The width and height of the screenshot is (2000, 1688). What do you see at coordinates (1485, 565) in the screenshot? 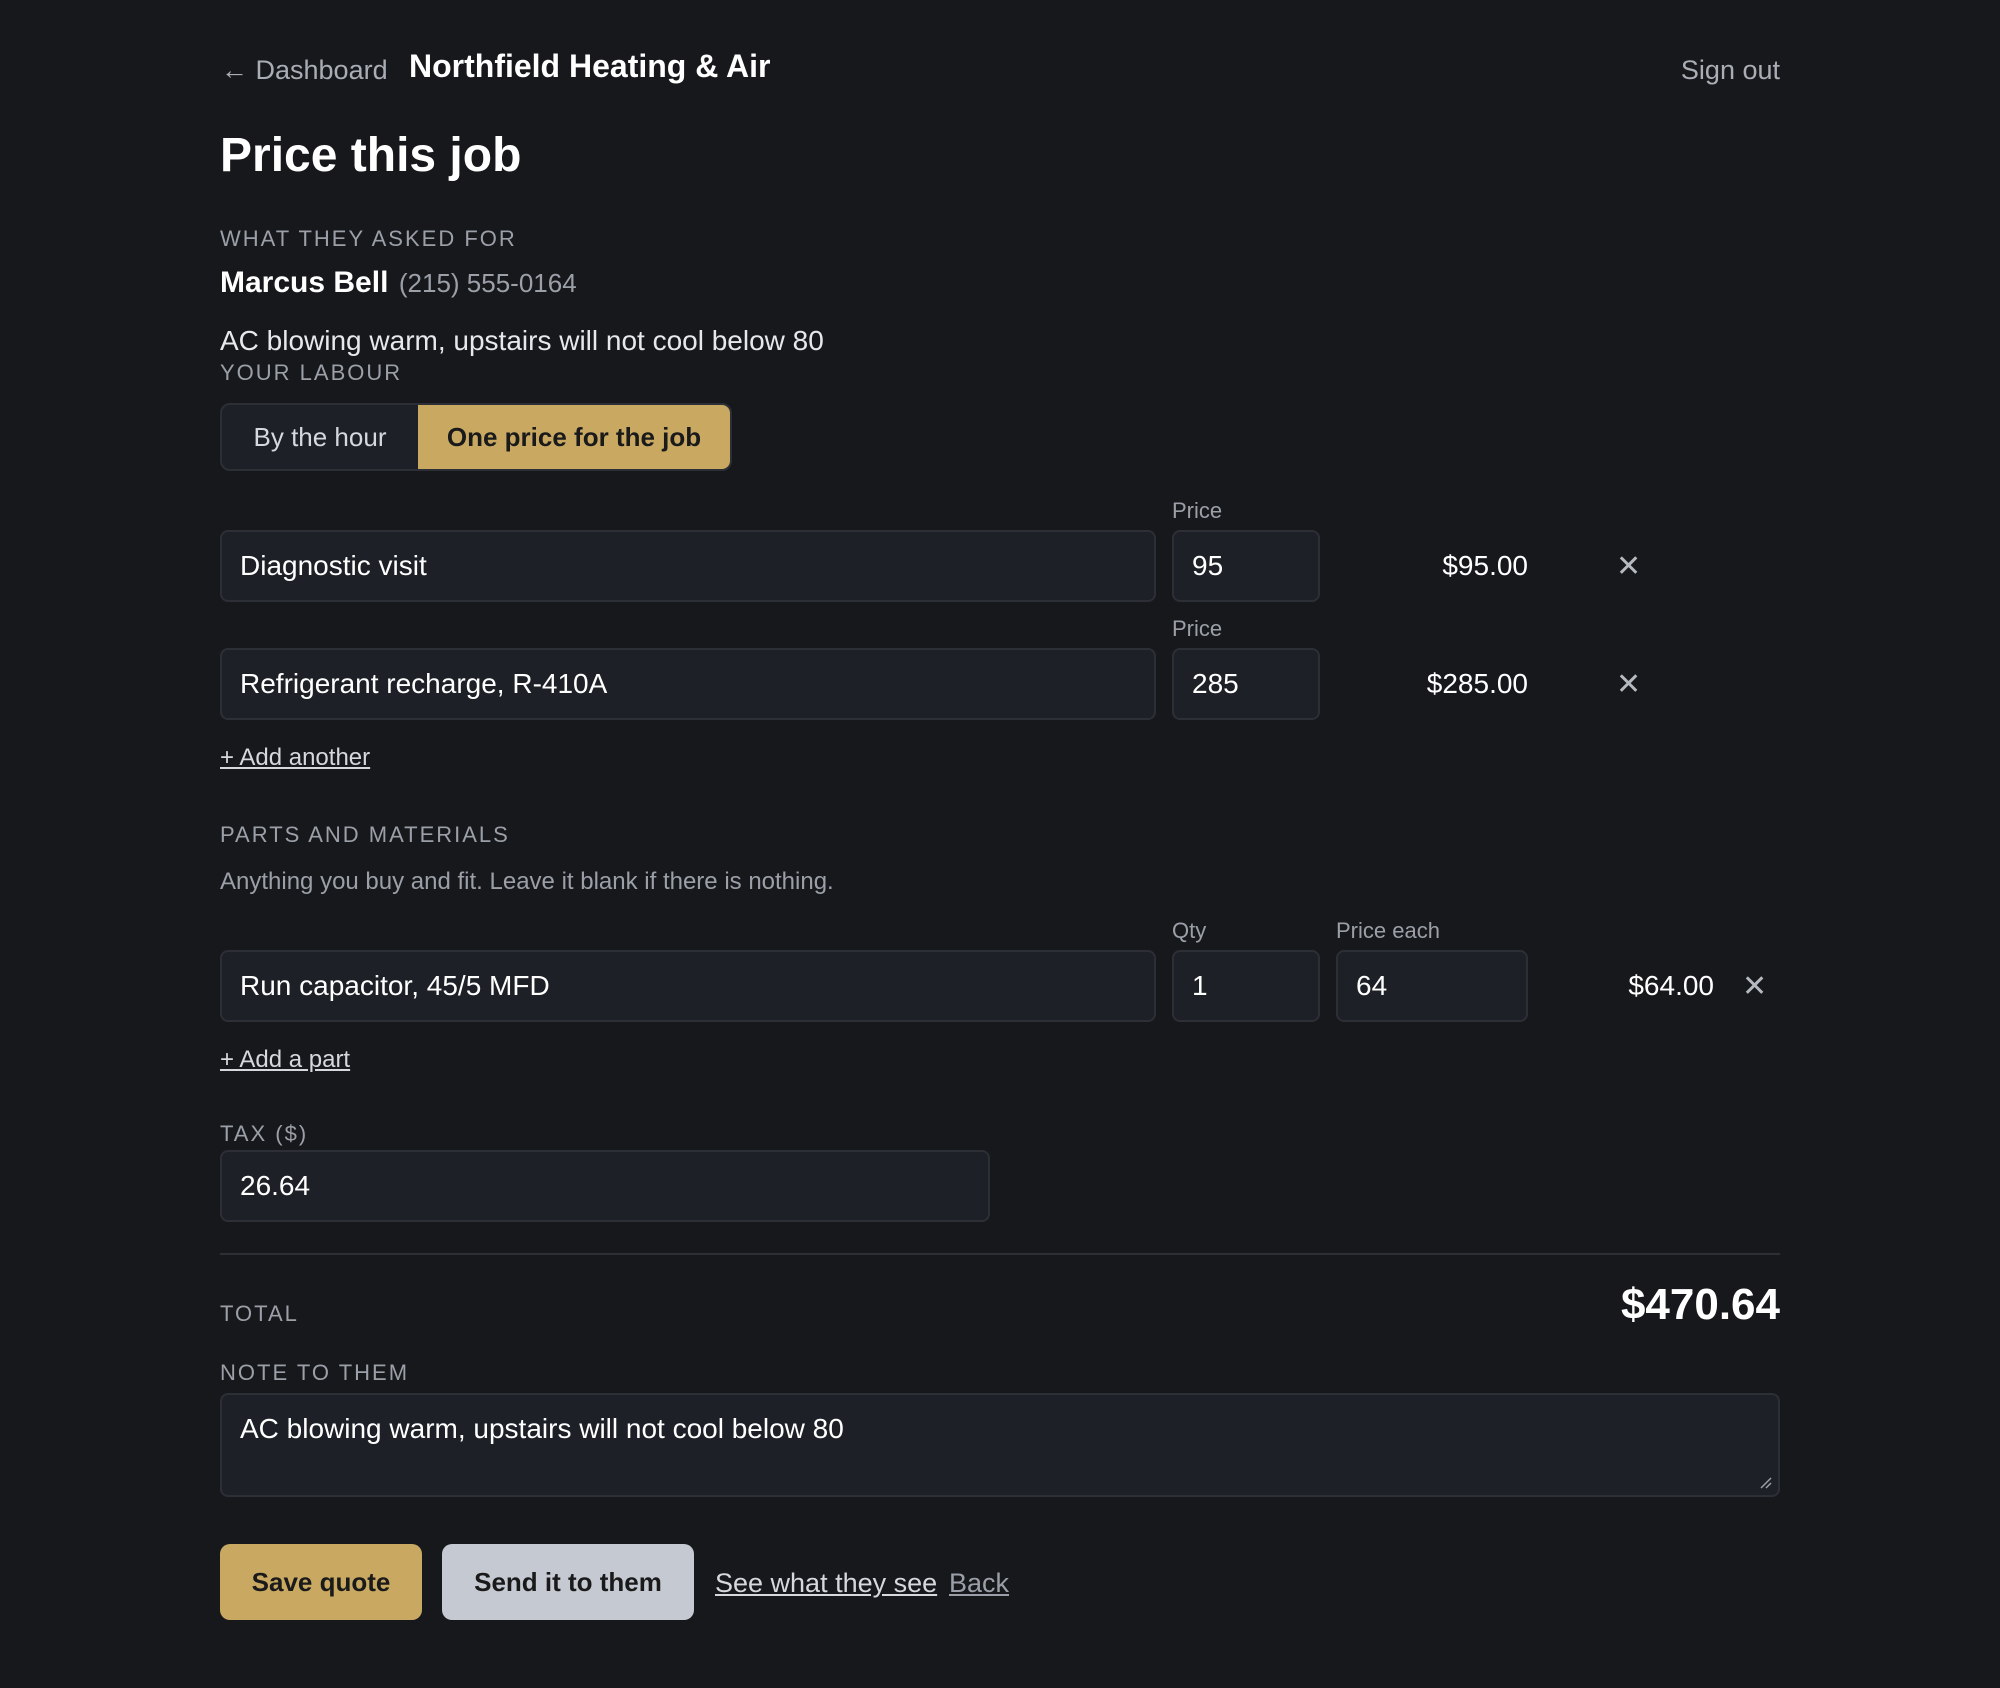
I see `labour-line-amount: $95.00` at bounding box center [1485, 565].